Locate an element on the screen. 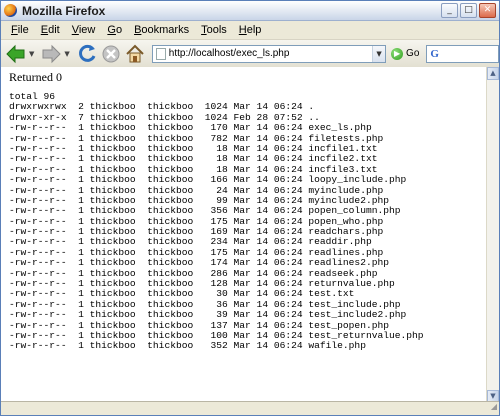  menu-file: File is located at coordinates (20, 30).